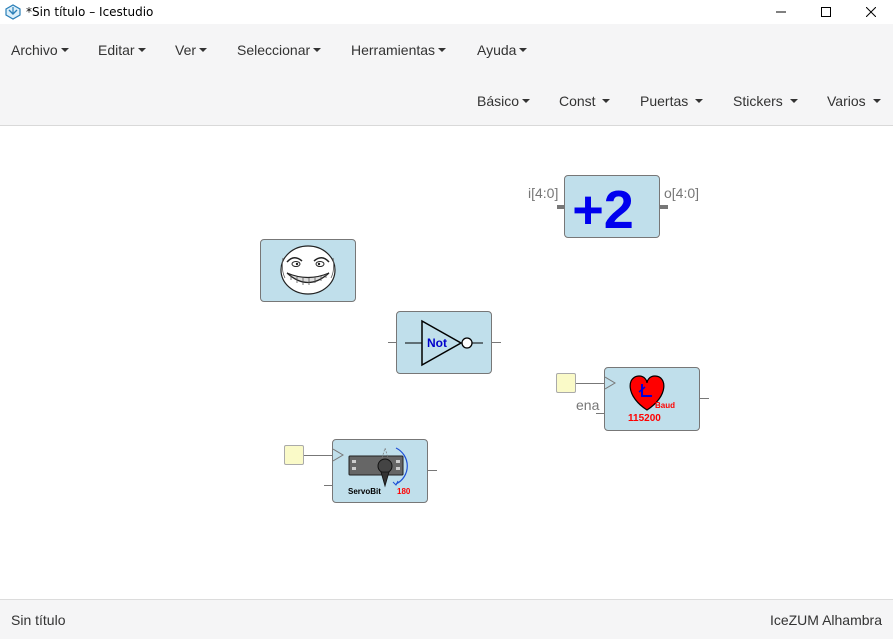 The height and width of the screenshot is (639, 893). I want to click on minimize-icon, so click(780, 12).